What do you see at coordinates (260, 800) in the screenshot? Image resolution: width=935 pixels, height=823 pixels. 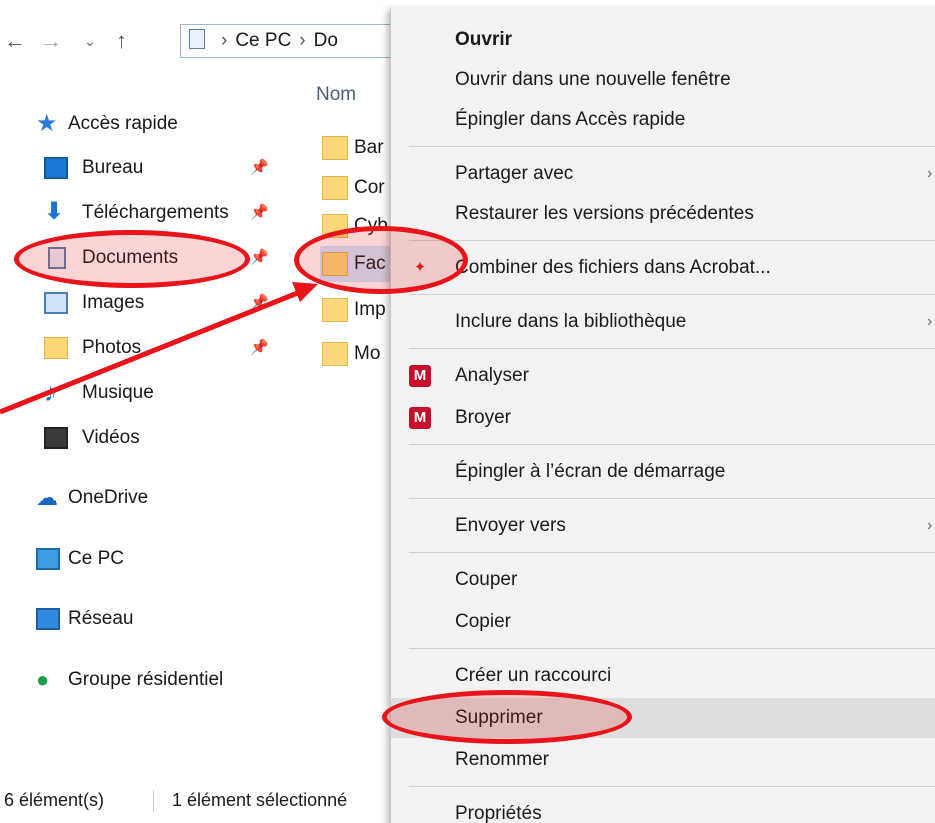 I see `selection-count: 1 élément sélectionné` at bounding box center [260, 800].